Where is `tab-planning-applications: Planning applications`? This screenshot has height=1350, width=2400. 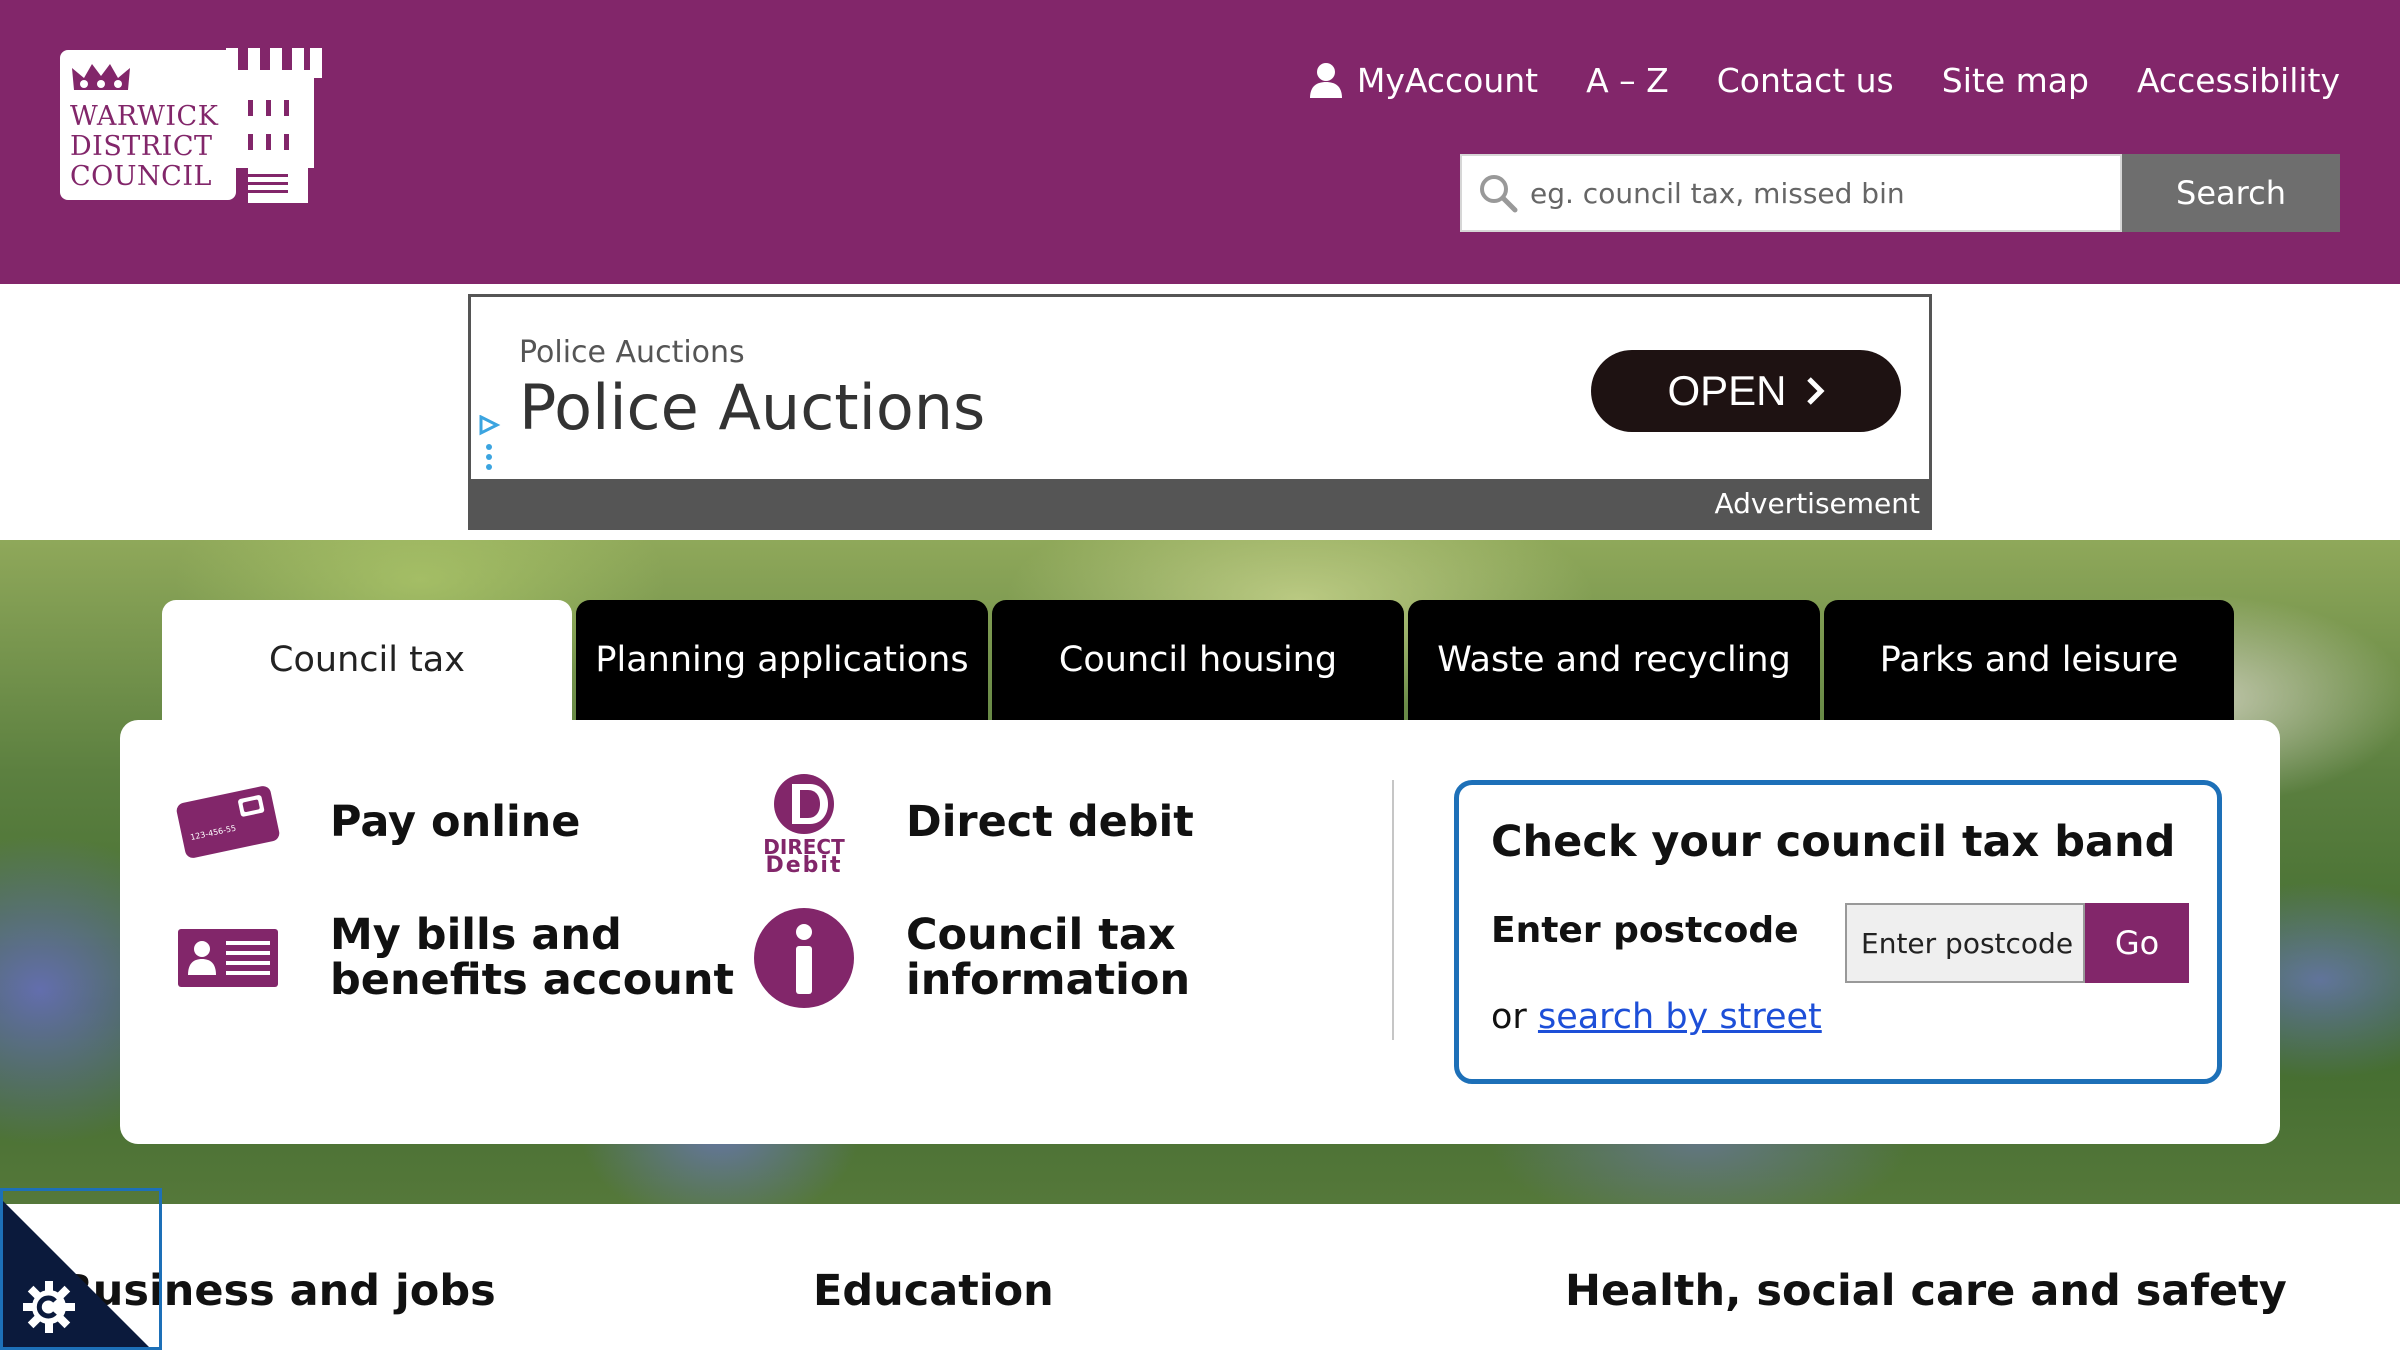 tab-planning-applications: Planning applications is located at coordinates (782, 660).